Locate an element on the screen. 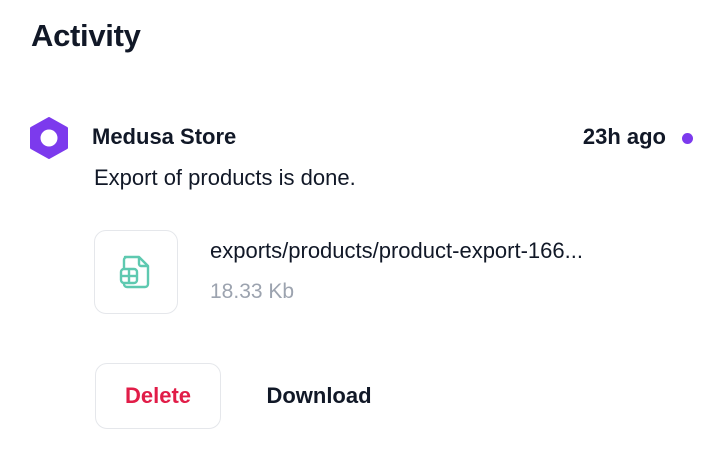  spreadsheet-file-icon is located at coordinates (134, 272).